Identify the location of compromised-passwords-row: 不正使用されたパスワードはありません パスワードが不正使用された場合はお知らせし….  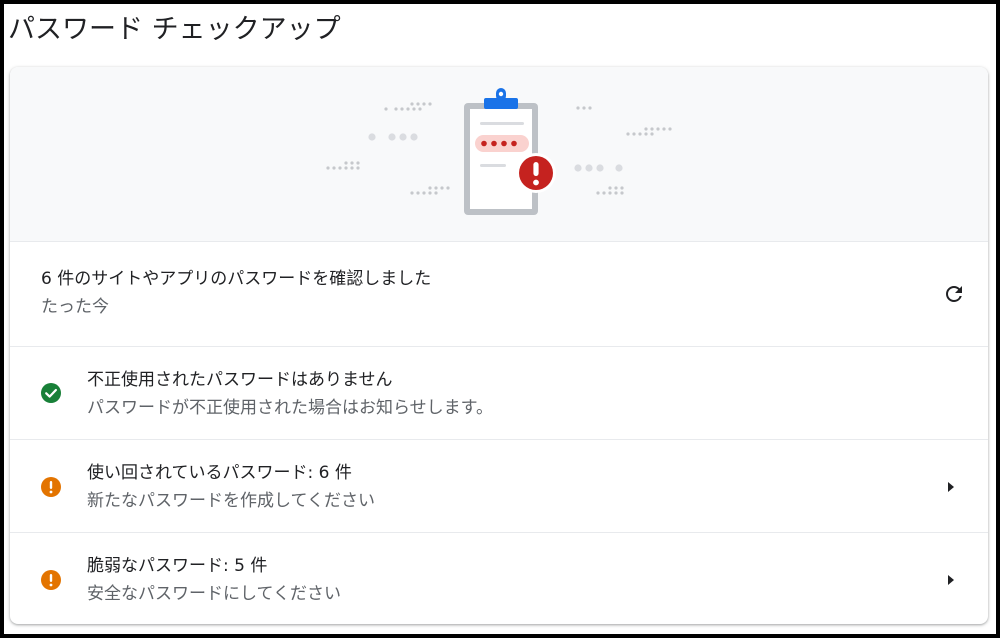
(499, 393).